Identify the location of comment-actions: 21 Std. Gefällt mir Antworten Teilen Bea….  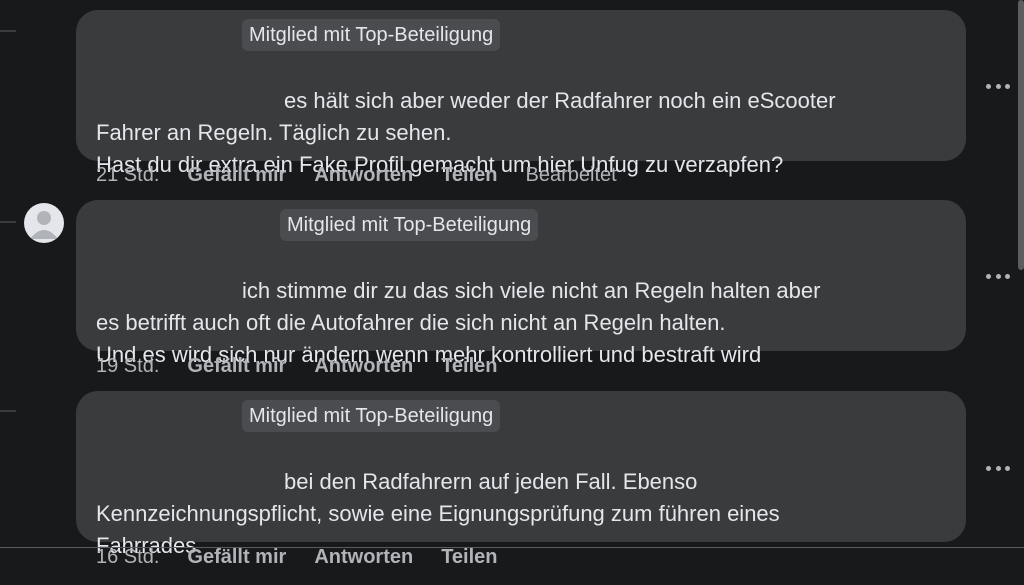
(370, 175).